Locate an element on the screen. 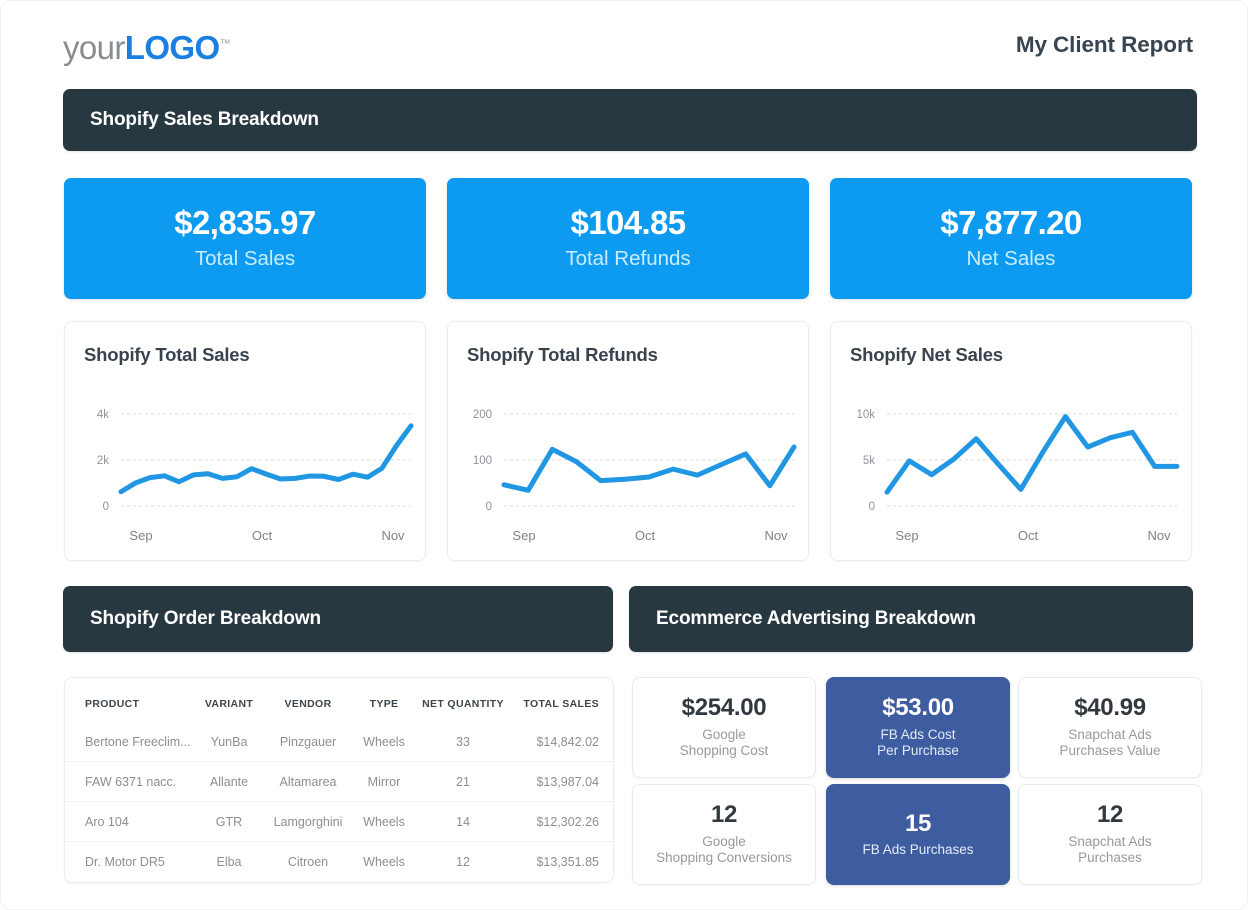 This screenshot has width=1248, height=910. section-title-label: Ecommerce Advertising Breakdown is located at coordinates (816, 618).